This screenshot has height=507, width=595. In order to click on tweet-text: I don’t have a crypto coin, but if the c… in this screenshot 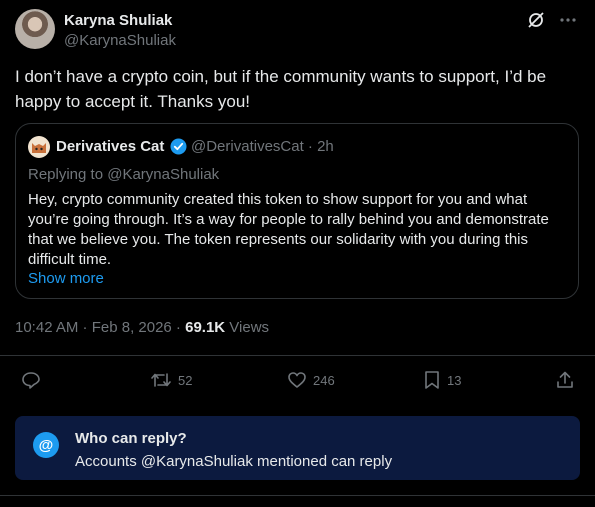, I will do `click(281, 89)`.